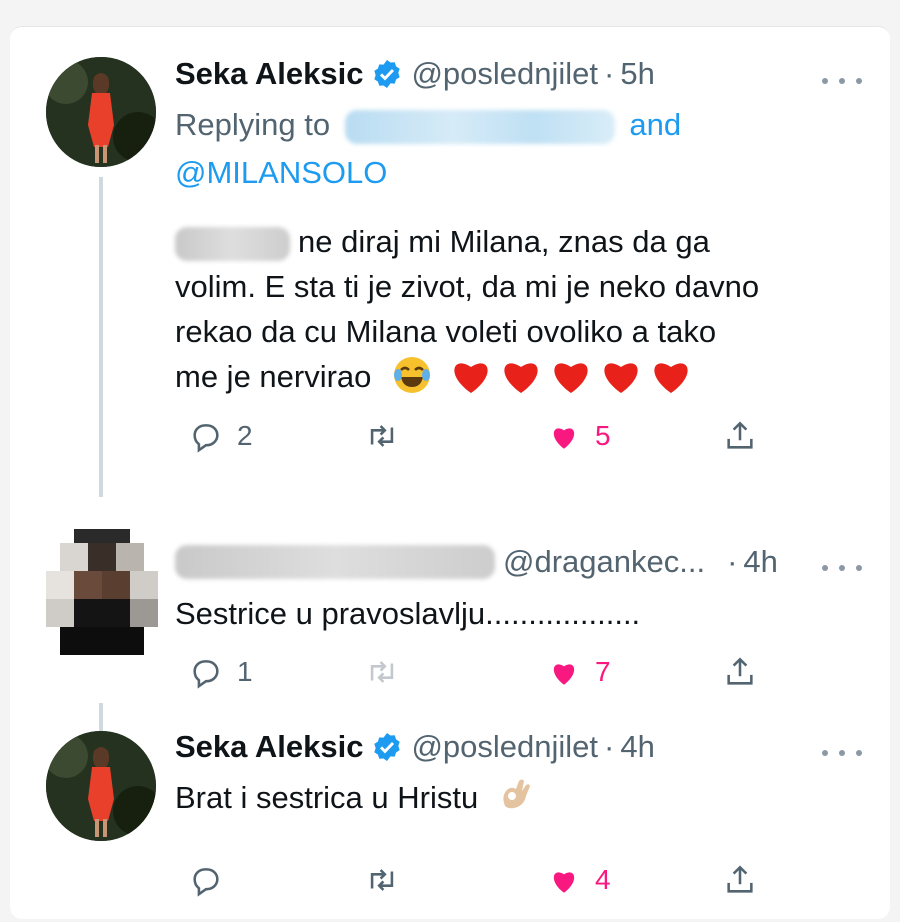  I want to click on like-button: 4, so click(579, 880).